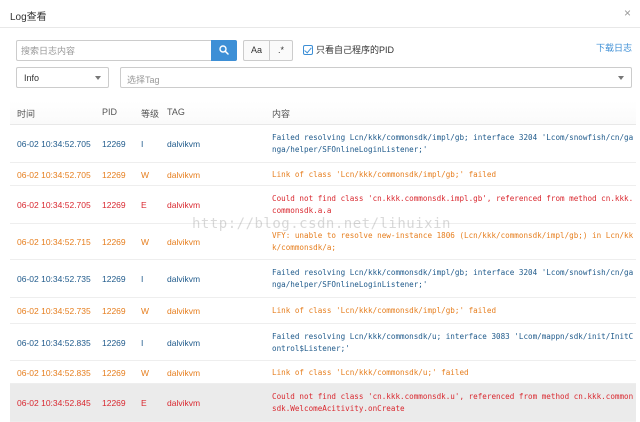 Image resolution: width=640 pixels, height=422 pixels. What do you see at coordinates (614, 47) in the screenshot?
I see `download-log-link: 下载日志` at bounding box center [614, 47].